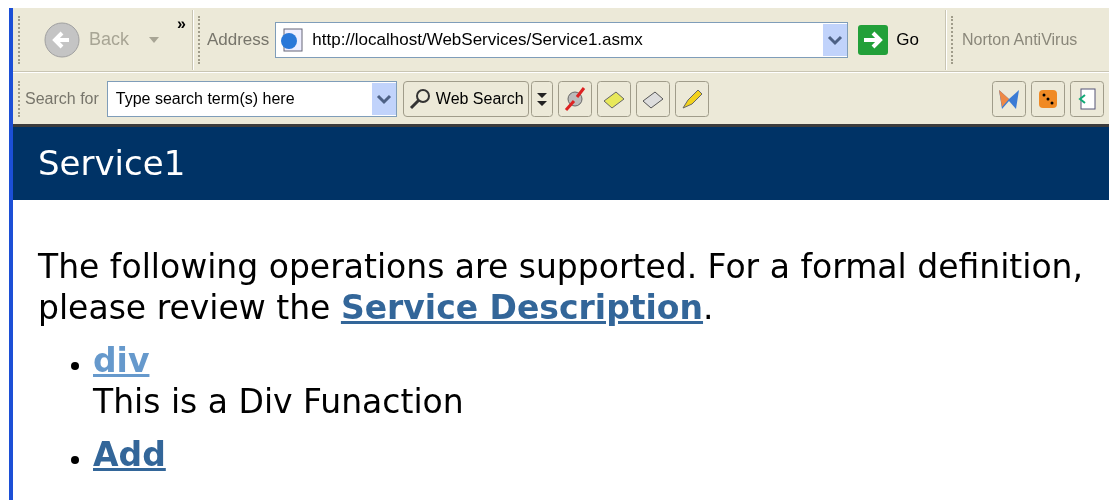 This screenshot has height=500, width=1109. Describe the element at coordinates (562, 39) in the screenshot. I see `address-field: http://localhost/WebServices/Service1.asmx` at that location.